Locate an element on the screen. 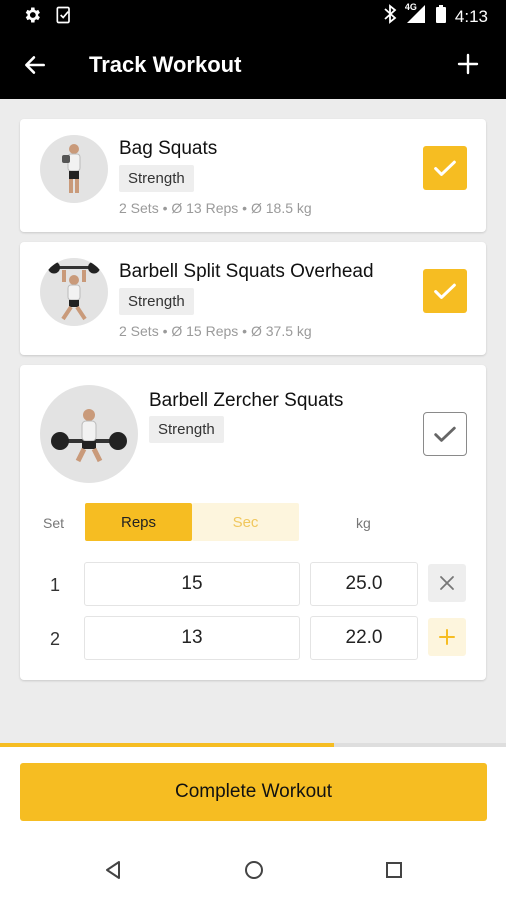 The width and height of the screenshot is (506, 900). add-set-button is located at coordinates (447, 637).